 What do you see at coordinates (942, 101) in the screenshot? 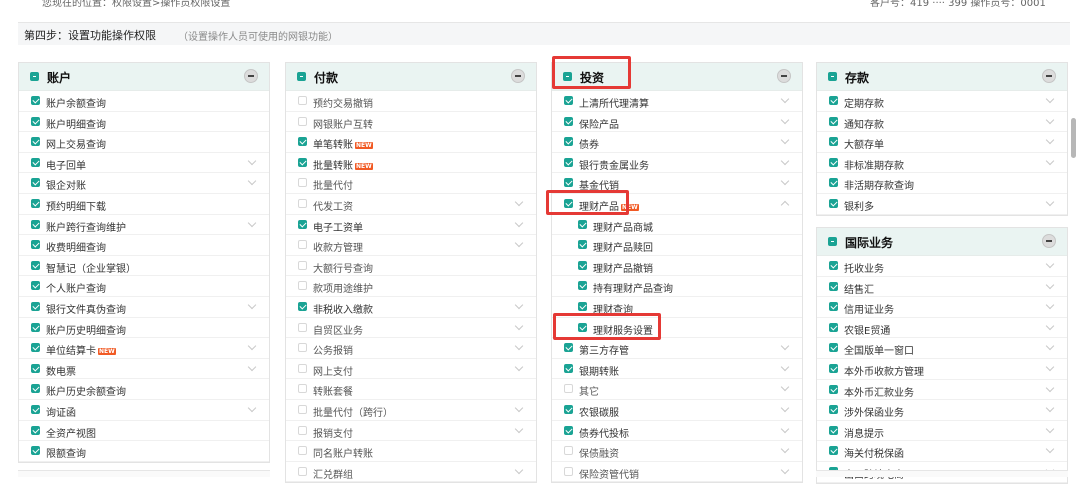
I see `permission-item: 定期存款` at bounding box center [942, 101].